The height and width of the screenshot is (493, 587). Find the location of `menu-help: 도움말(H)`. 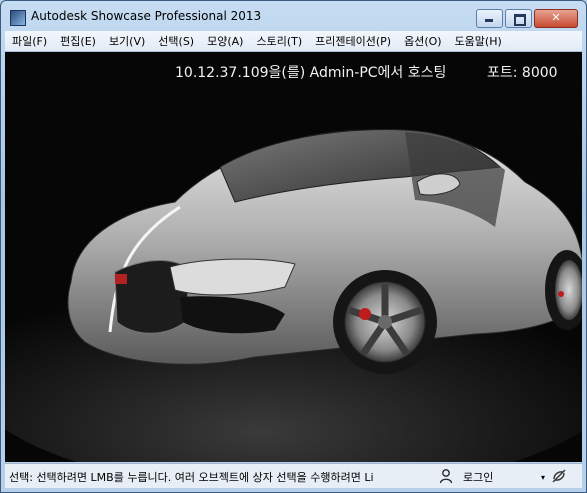

menu-help: 도움말(H) is located at coordinates (478, 41).